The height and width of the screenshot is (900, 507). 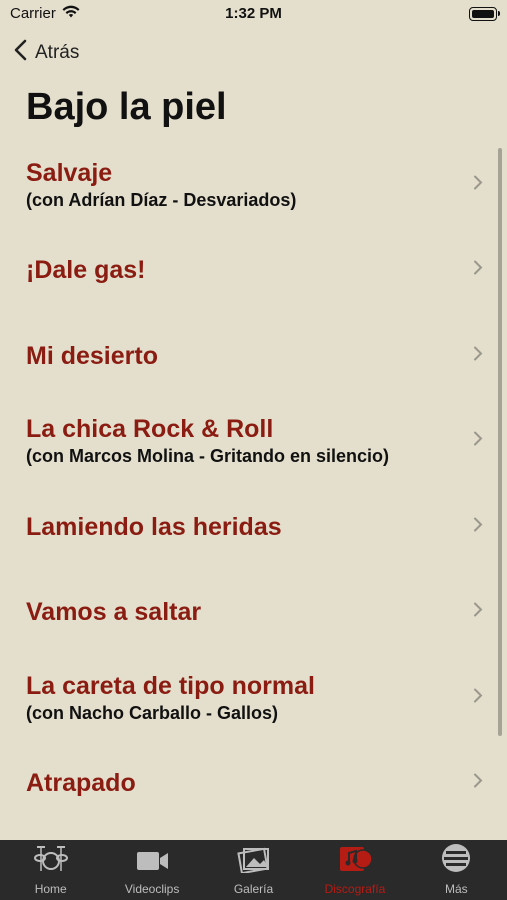 I want to click on tab-bar: Home Videoclips Galería Discografía Más, so click(x=253, y=870).